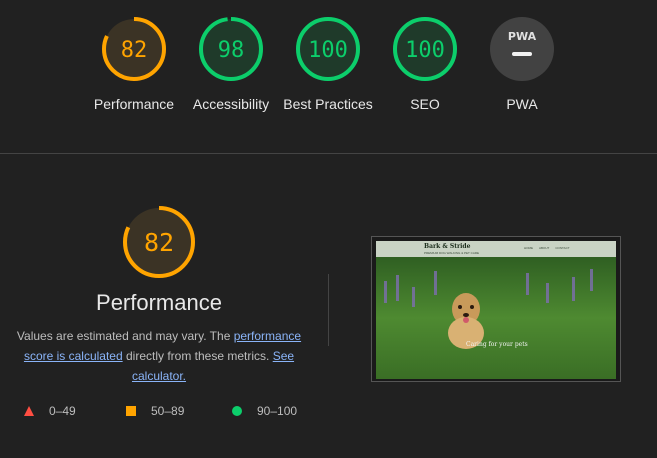  I want to click on gauge-best-practices: 100 Best Practices, so click(328, 65).